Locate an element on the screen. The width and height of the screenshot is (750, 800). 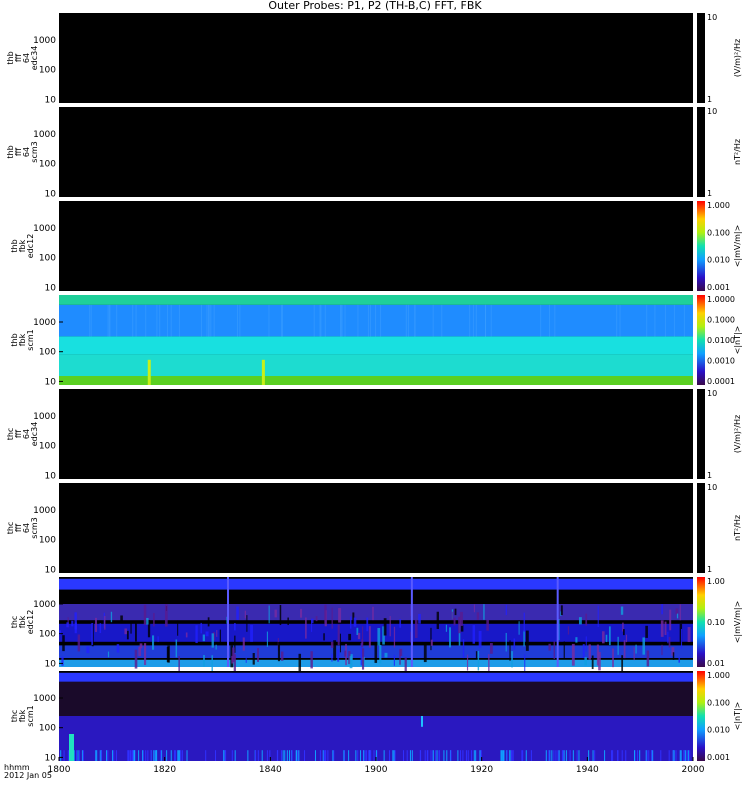
colorbar-label: (V/m)²/Hz is located at coordinates (737, 58).